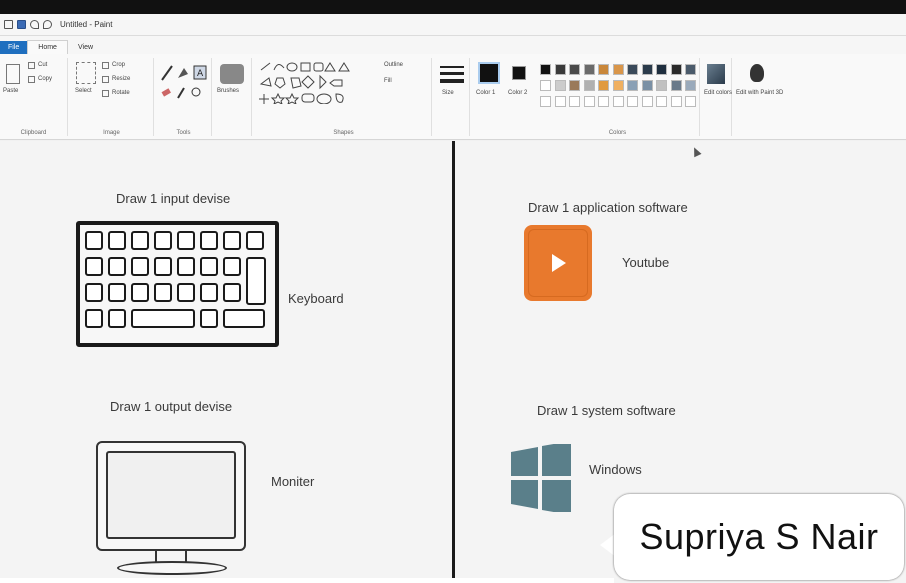 This screenshot has height=583, width=906. Describe the element at coordinates (608, 207) in the screenshot. I see `application-software-heading: Draw 1 application software` at that location.